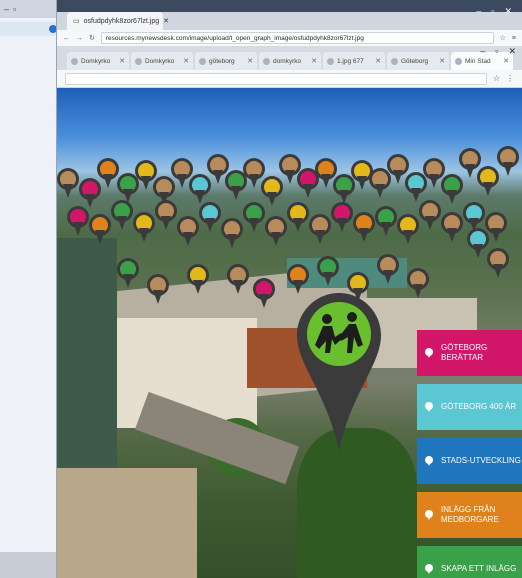  What do you see at coordinates (87, 363) in the screenshot?
I see `building` at bounding box center [87, 363].